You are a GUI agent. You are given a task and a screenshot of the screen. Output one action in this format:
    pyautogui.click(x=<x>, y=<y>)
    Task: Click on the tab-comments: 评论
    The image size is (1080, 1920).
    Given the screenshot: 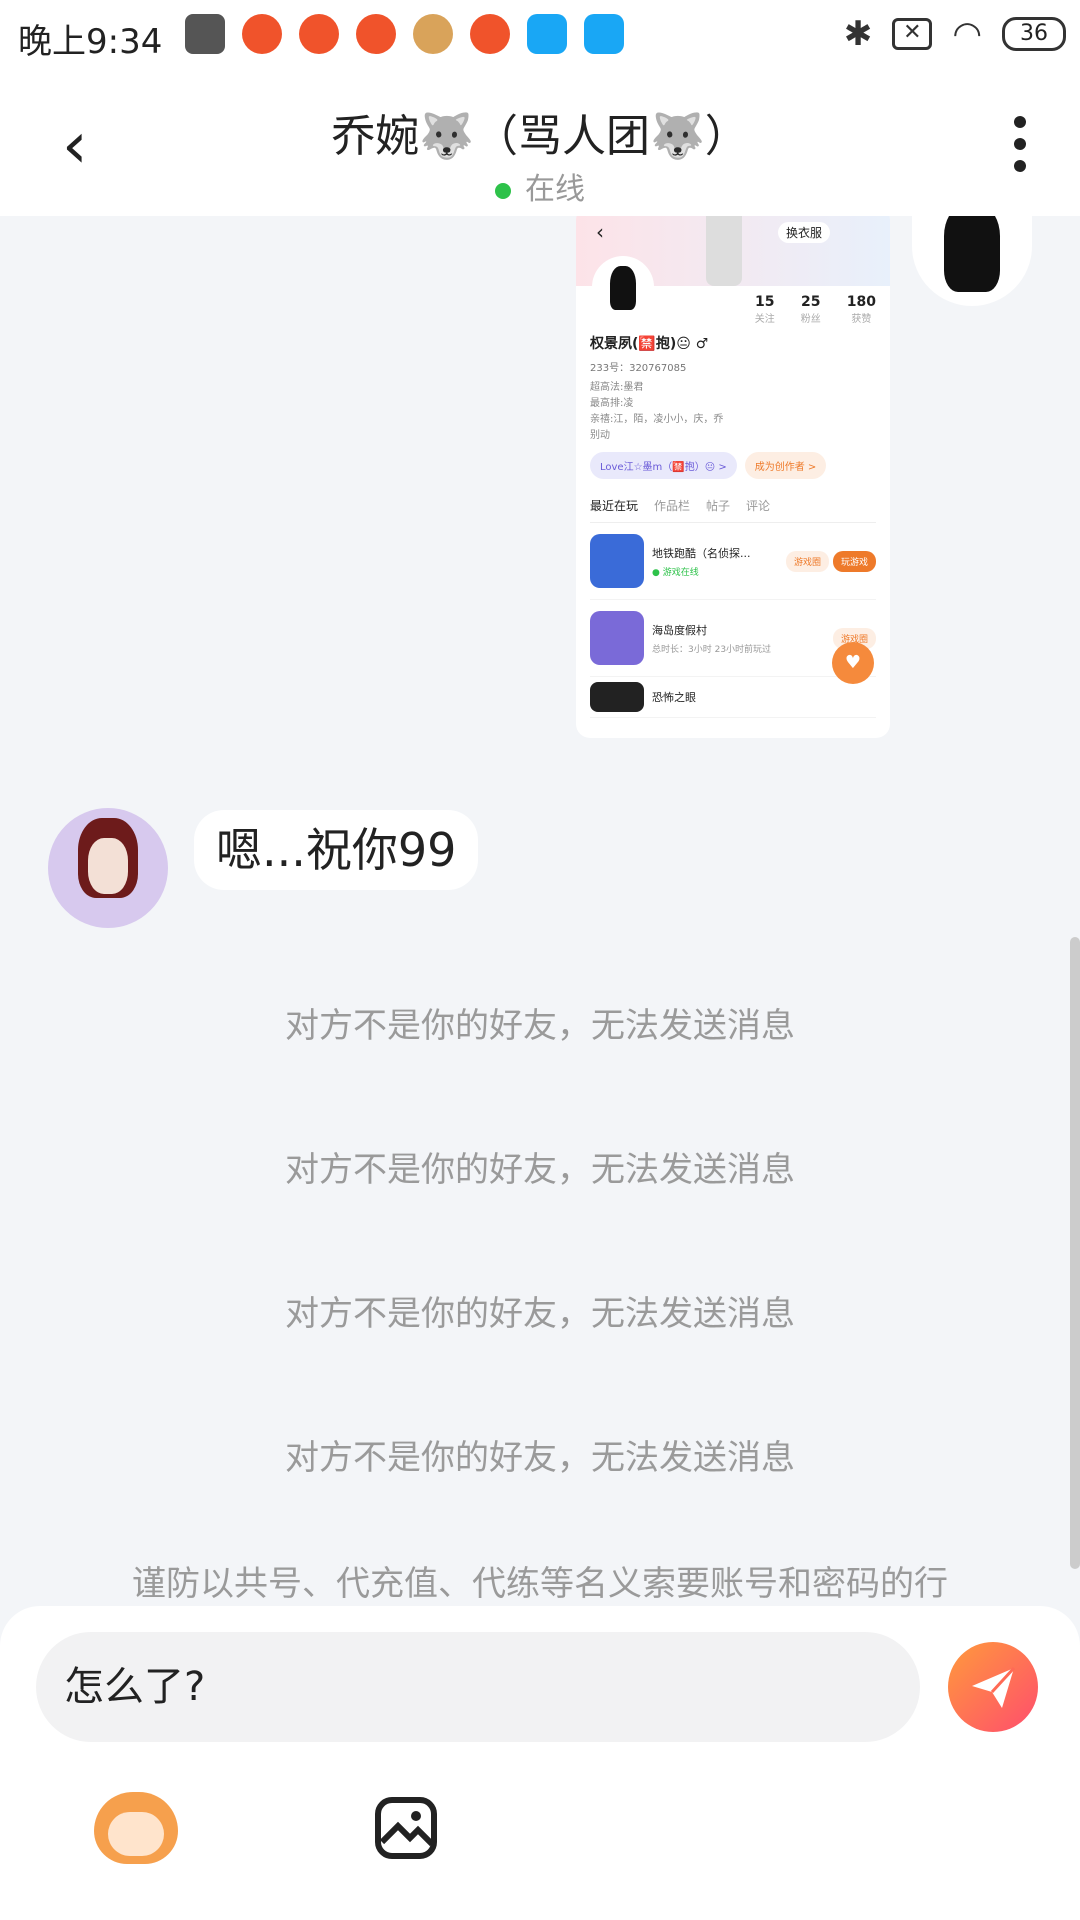 What is the action you would take?
    pyautogui.click(x=758, y=506)
    